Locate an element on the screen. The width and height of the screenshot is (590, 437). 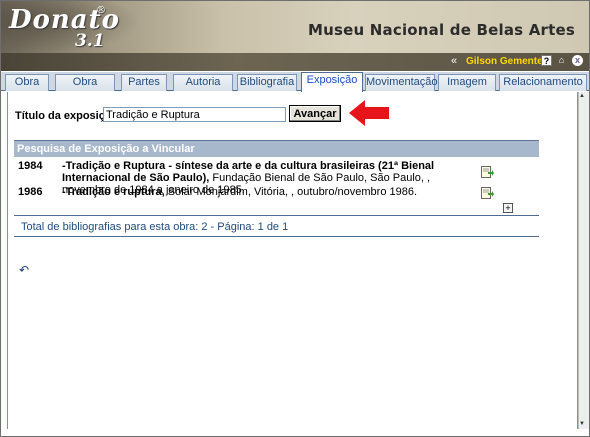
back-icon: ↶ is located at coordinates (24, 270).